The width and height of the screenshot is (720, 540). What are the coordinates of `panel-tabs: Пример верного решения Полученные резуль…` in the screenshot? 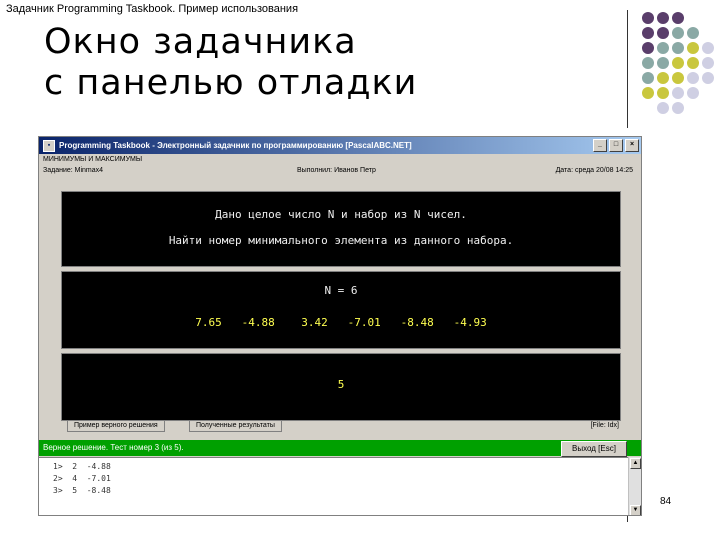 It's located at (341, 427).